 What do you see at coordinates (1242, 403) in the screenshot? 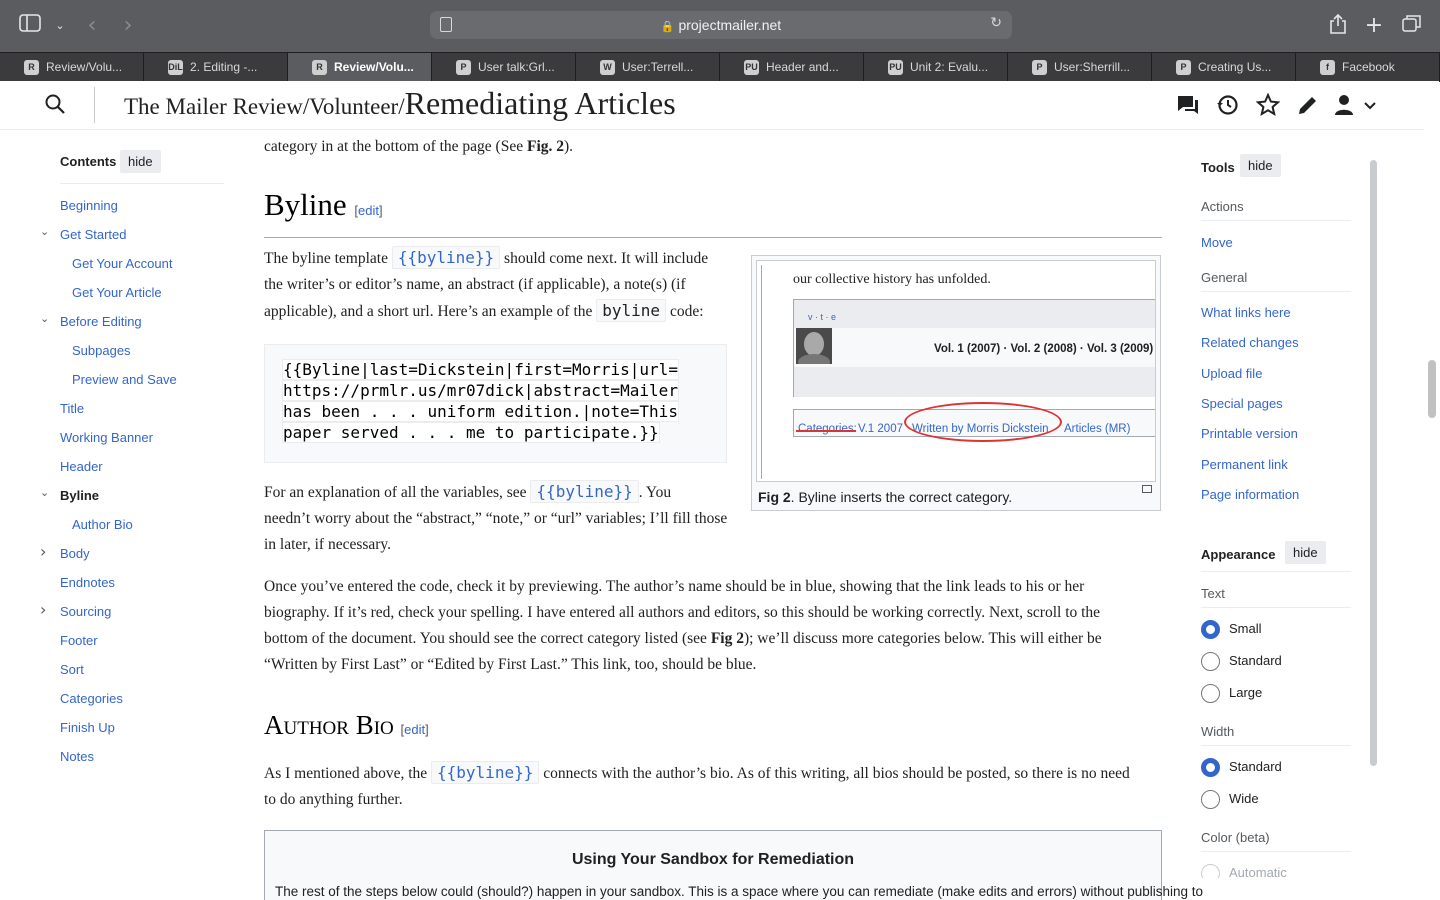
I see `tools-link: Special pages` at bounding box center [1242, 403].